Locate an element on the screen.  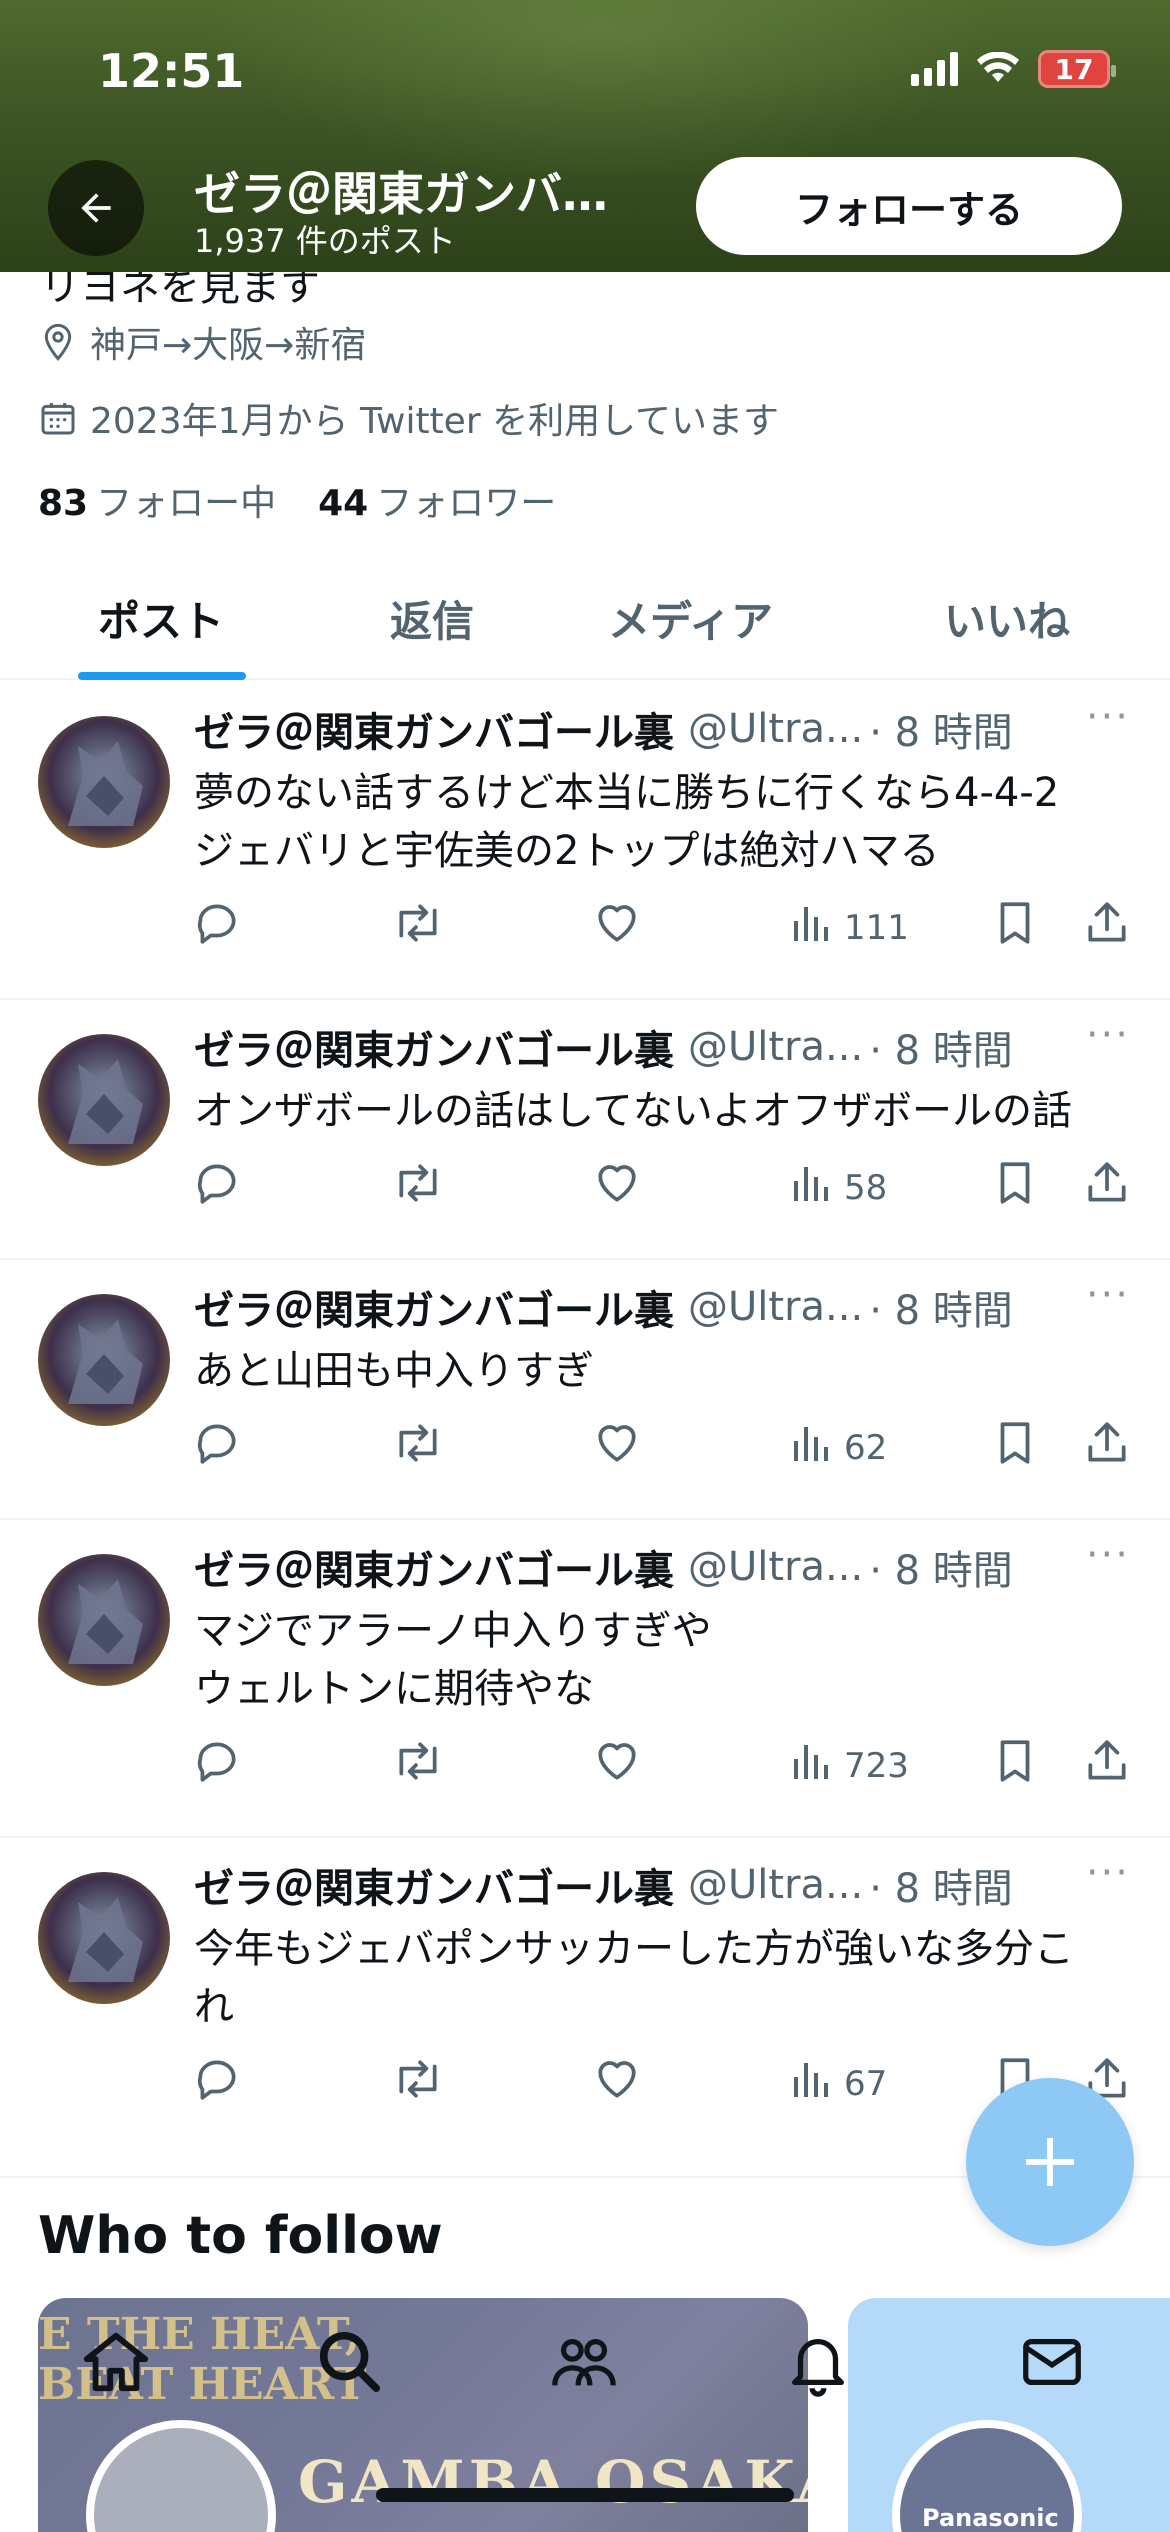
nav-home is located at coordinates (116, 2362).